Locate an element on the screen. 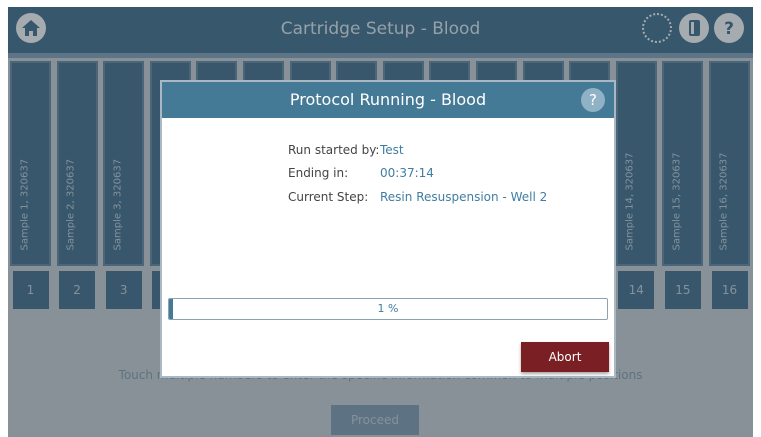  current-step-value: Resin Resuspension - Well 2 is located at coordinates (464, 197).